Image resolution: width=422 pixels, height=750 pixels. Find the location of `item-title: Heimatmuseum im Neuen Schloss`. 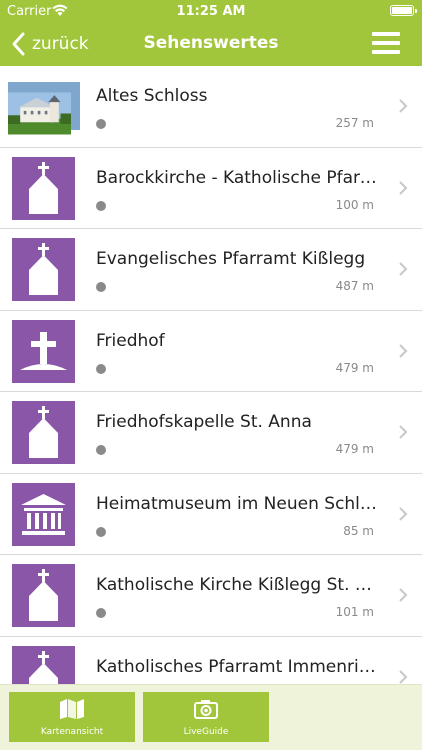

item-title: Heimatmuseum im Neuen Schloss is located at coordinates (237, 503).